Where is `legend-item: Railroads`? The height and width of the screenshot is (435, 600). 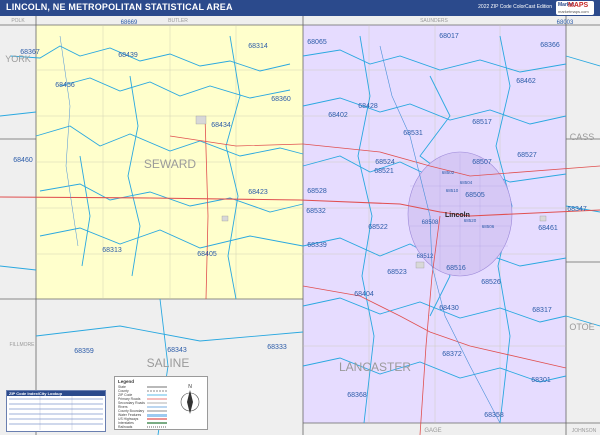
legend-item: Railroads is located at coordinates (125, 427).